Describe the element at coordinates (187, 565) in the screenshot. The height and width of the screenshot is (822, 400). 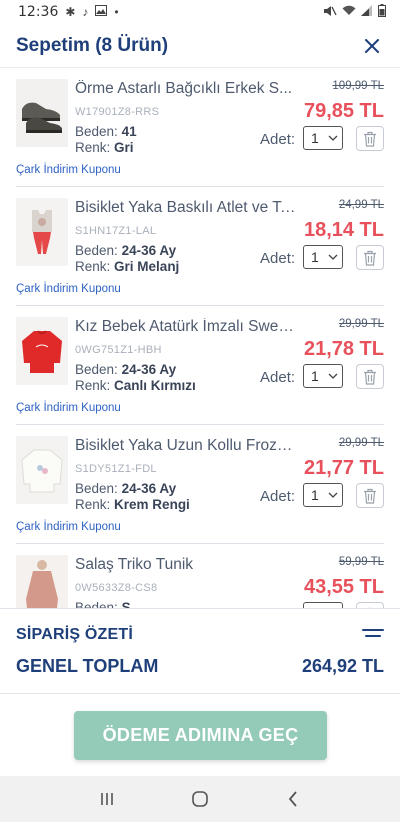
I see `product-name: Salaş Triko Tunik` at that location.